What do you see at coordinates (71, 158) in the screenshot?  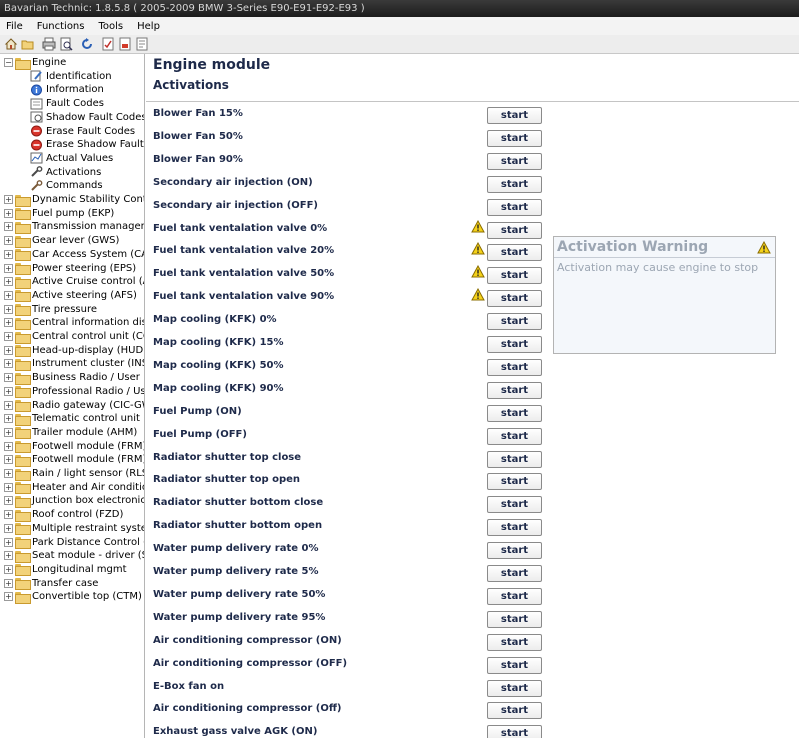 I see `tree-item: Actual Values` at bounding box center [71, 158].